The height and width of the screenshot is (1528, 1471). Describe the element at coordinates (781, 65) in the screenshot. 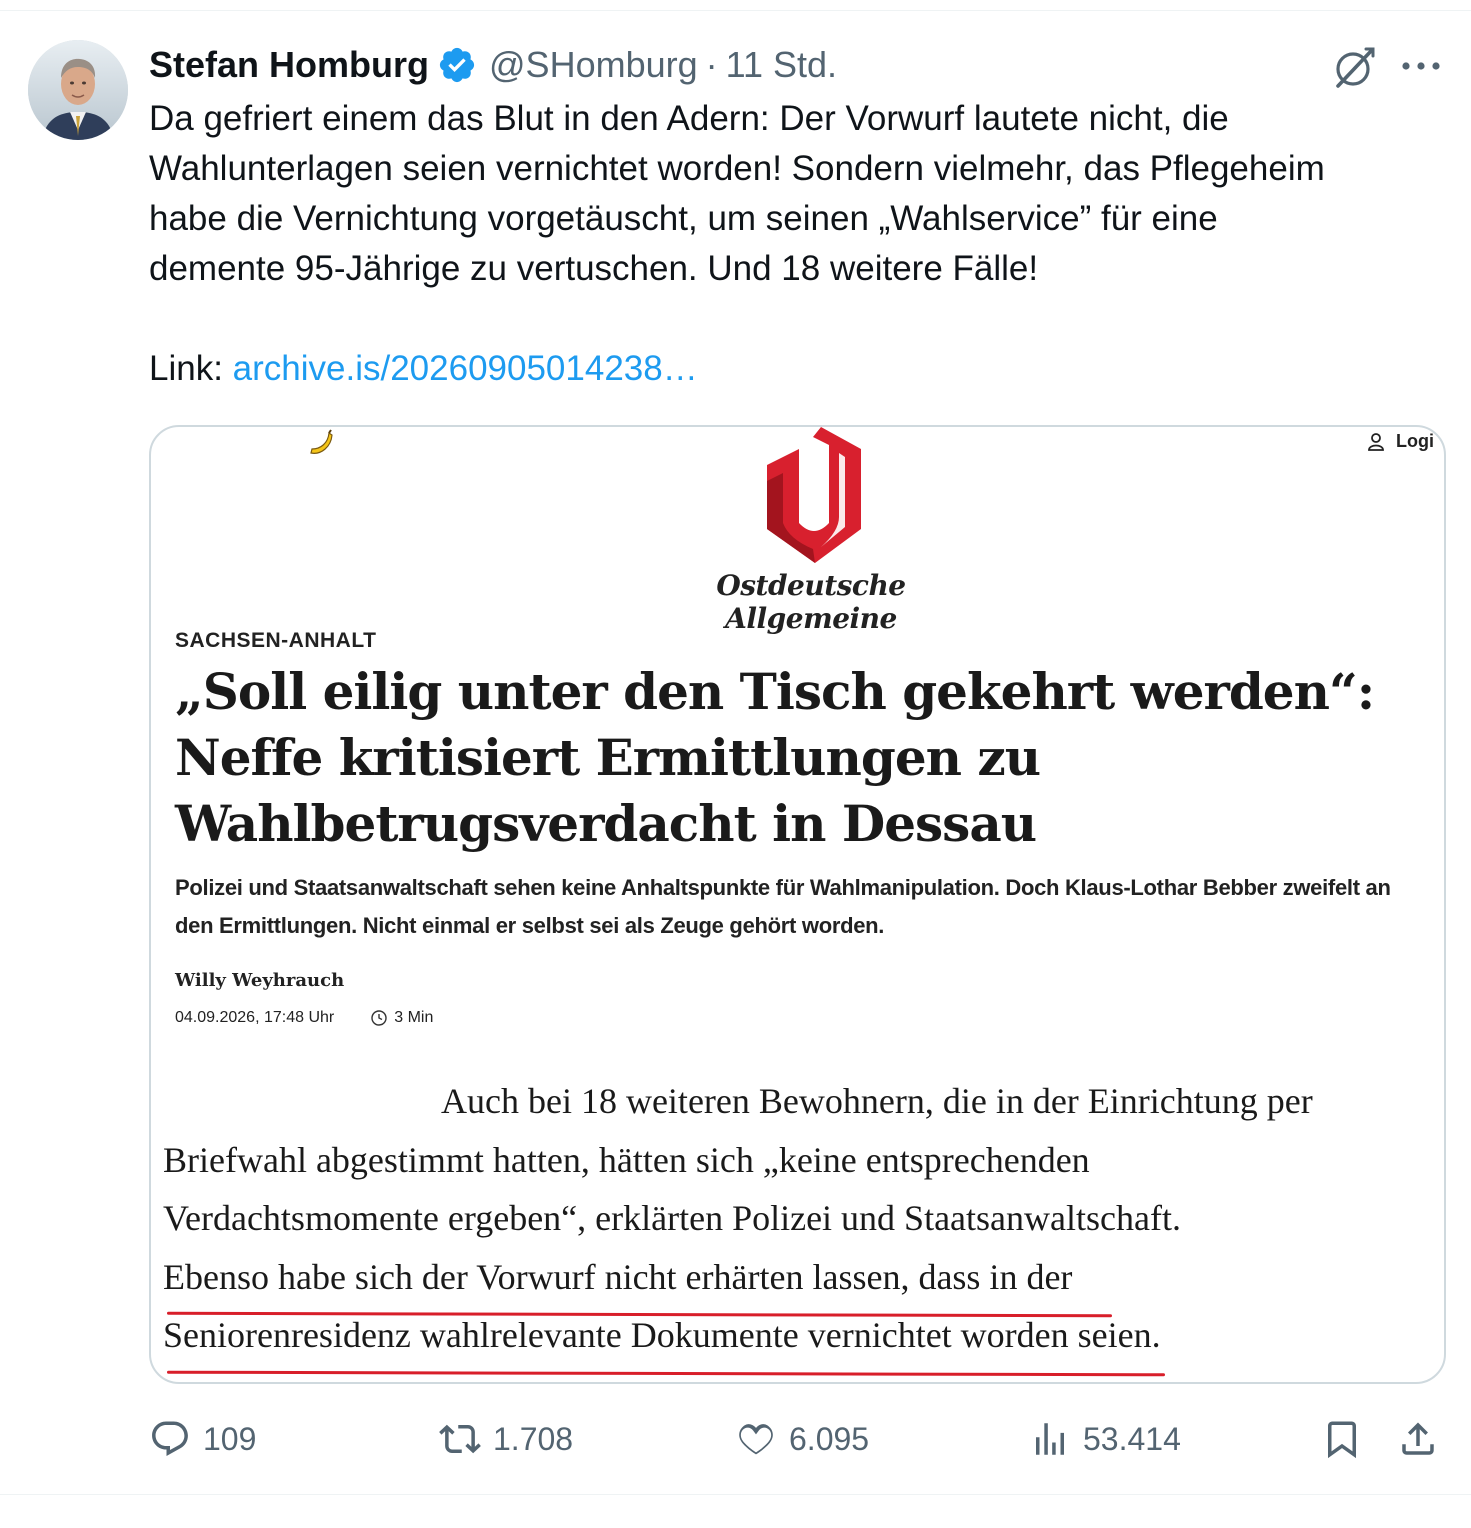

I see `timestamp: 11 Std.` at that location.